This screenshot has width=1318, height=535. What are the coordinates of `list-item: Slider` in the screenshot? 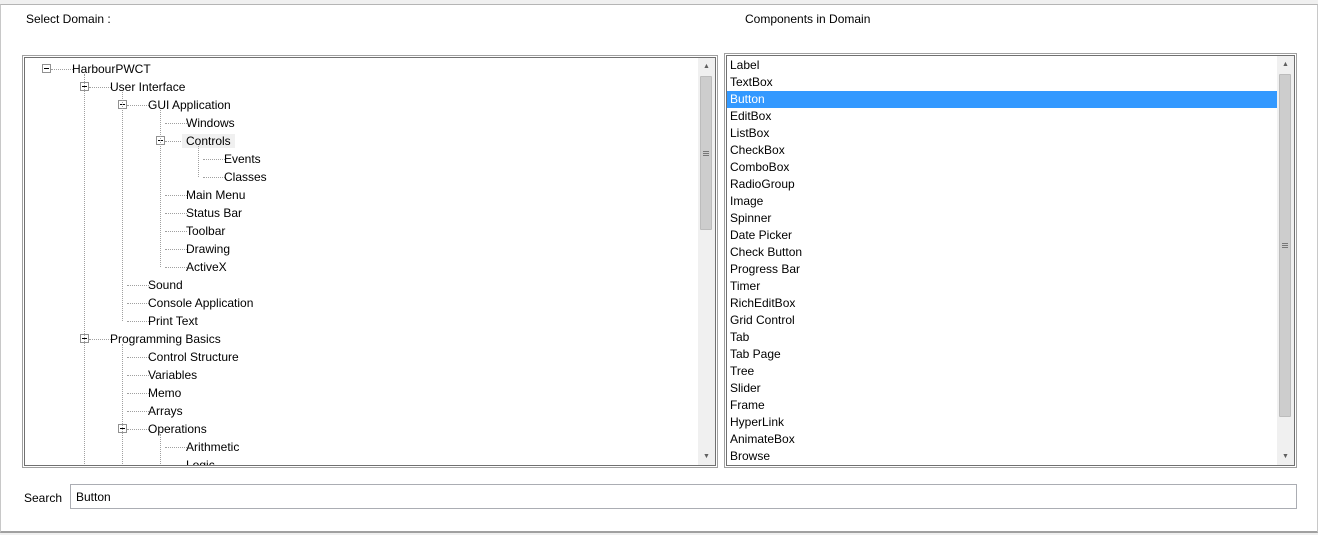 It's located at (1002, 388).